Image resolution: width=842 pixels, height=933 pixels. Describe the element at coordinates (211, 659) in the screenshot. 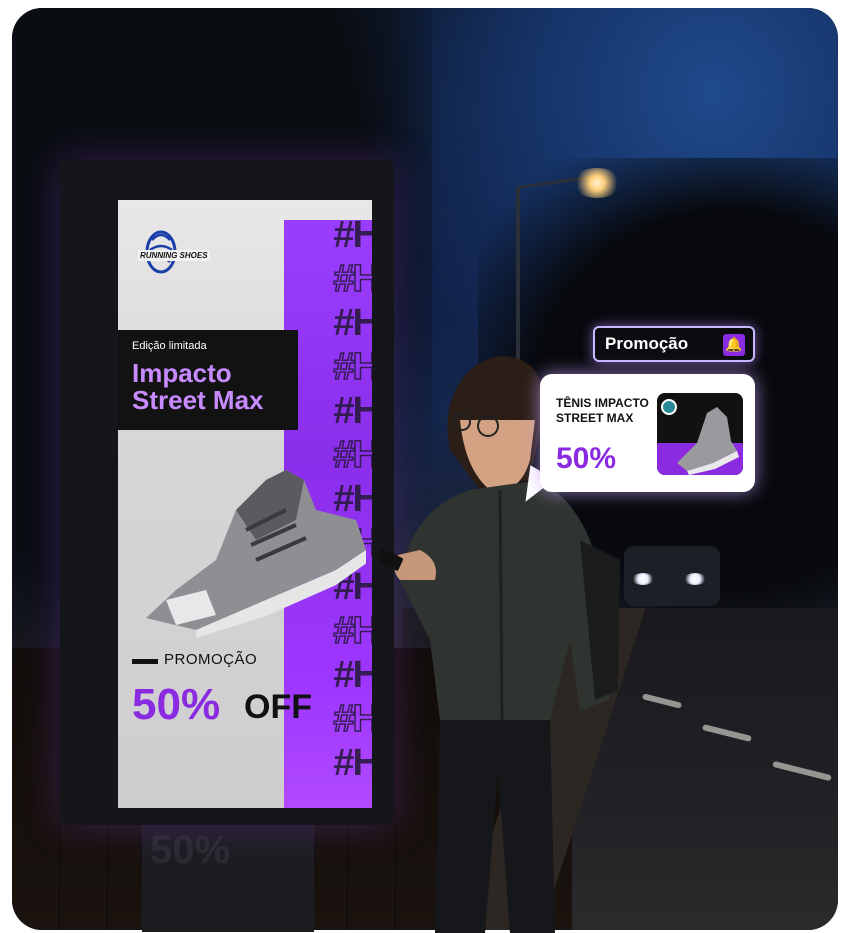

I see `promo-label: PROMOÇÃO` at that location.